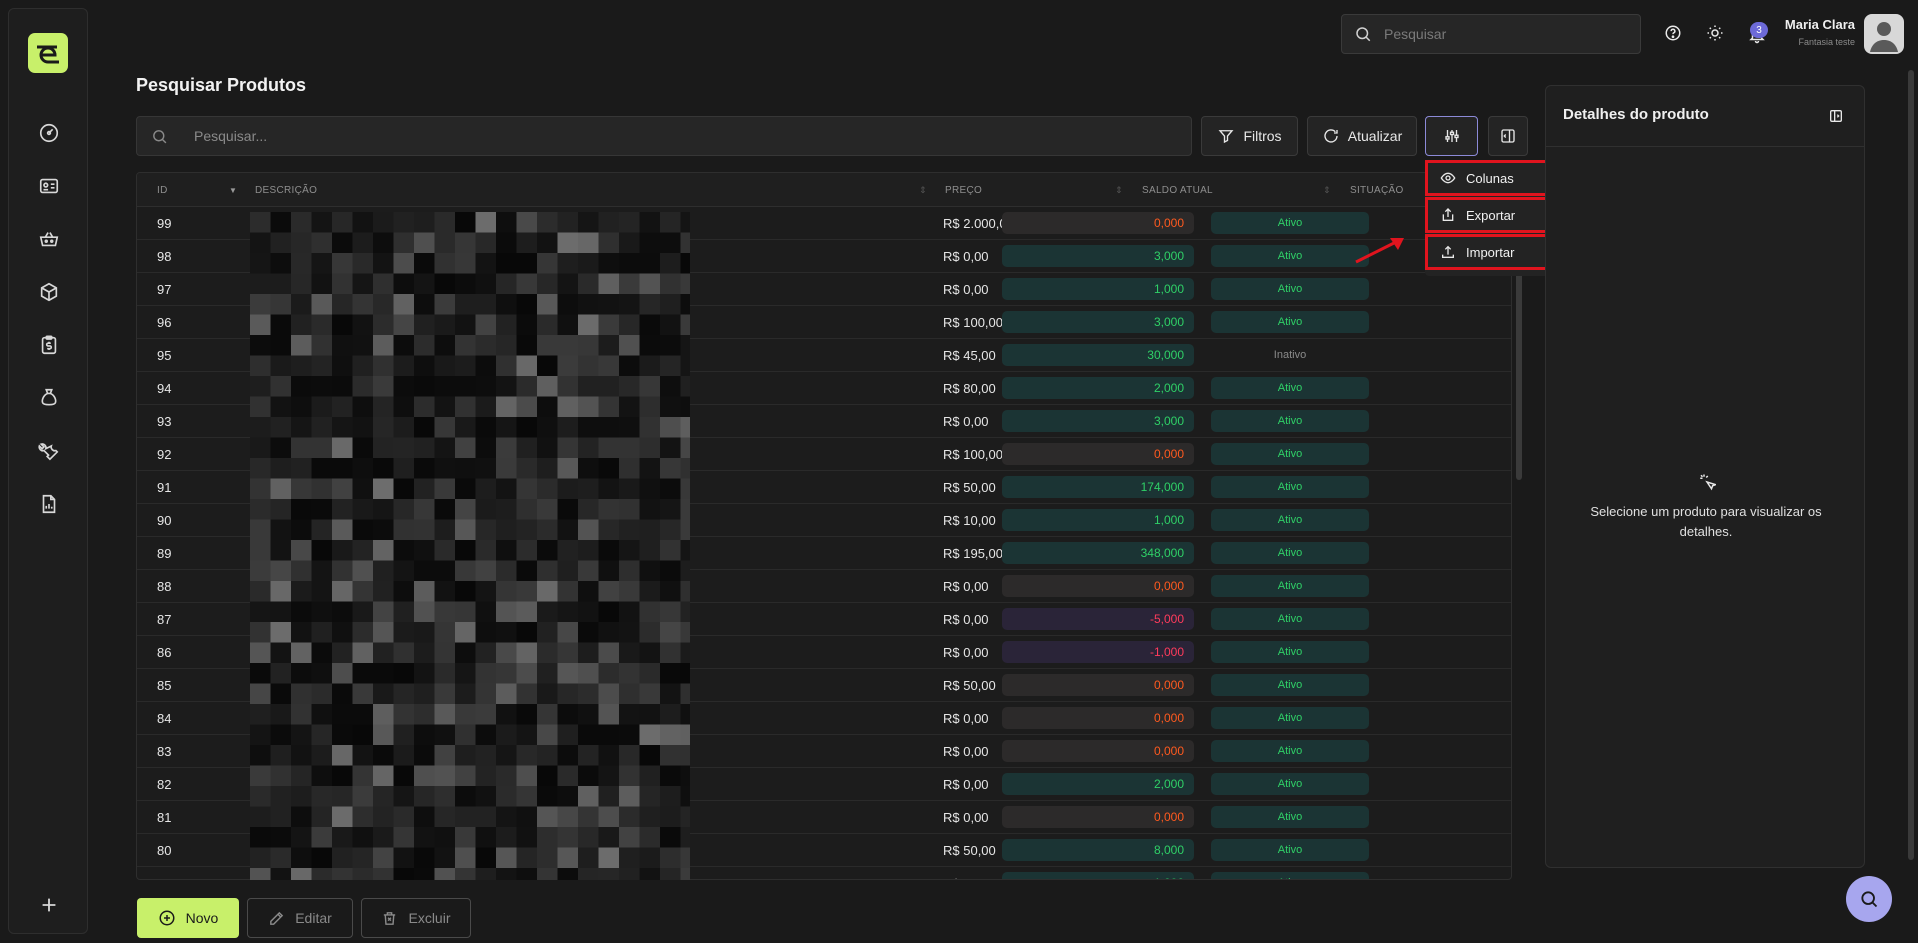  I want to click on edit-label: Editar, so click(313, 918).